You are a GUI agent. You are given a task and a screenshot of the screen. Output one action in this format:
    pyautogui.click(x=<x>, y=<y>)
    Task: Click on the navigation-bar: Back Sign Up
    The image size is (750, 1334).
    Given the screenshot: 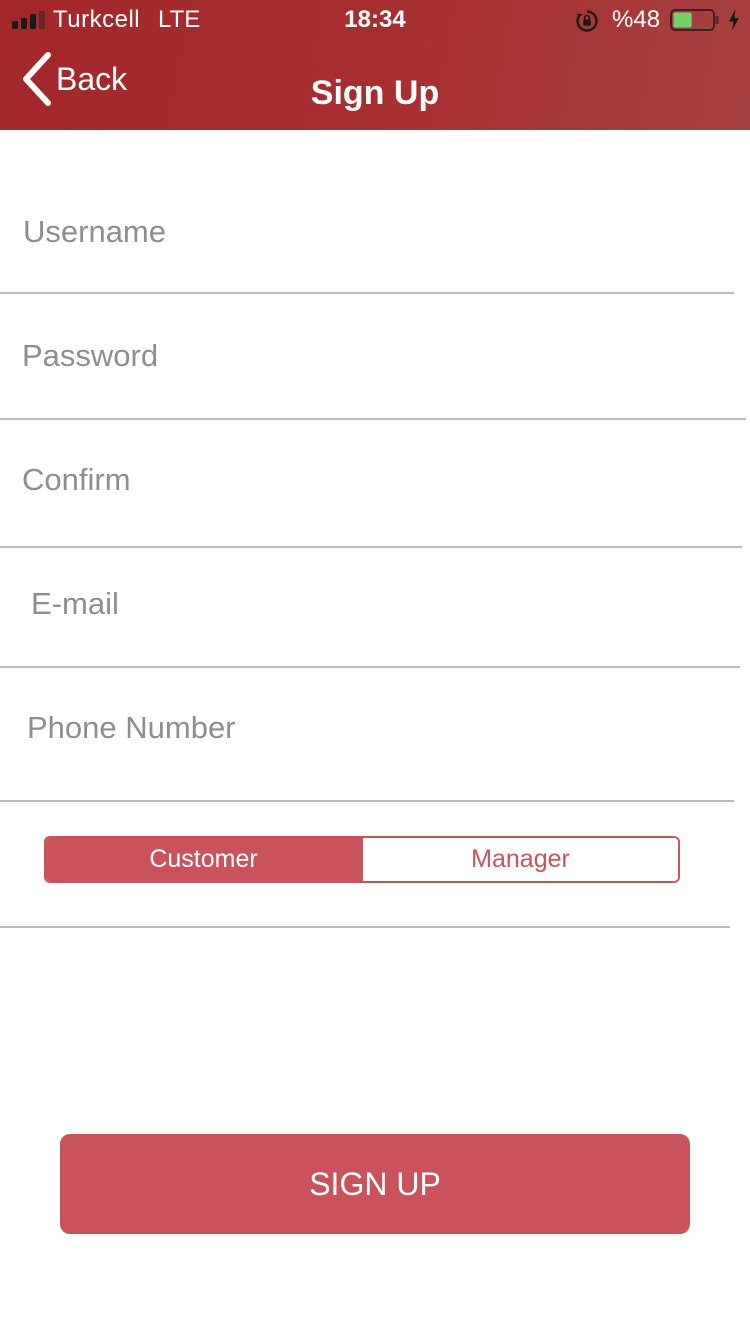 What is the action you would take?
    pyautogui.click(x=375, y=85)
    